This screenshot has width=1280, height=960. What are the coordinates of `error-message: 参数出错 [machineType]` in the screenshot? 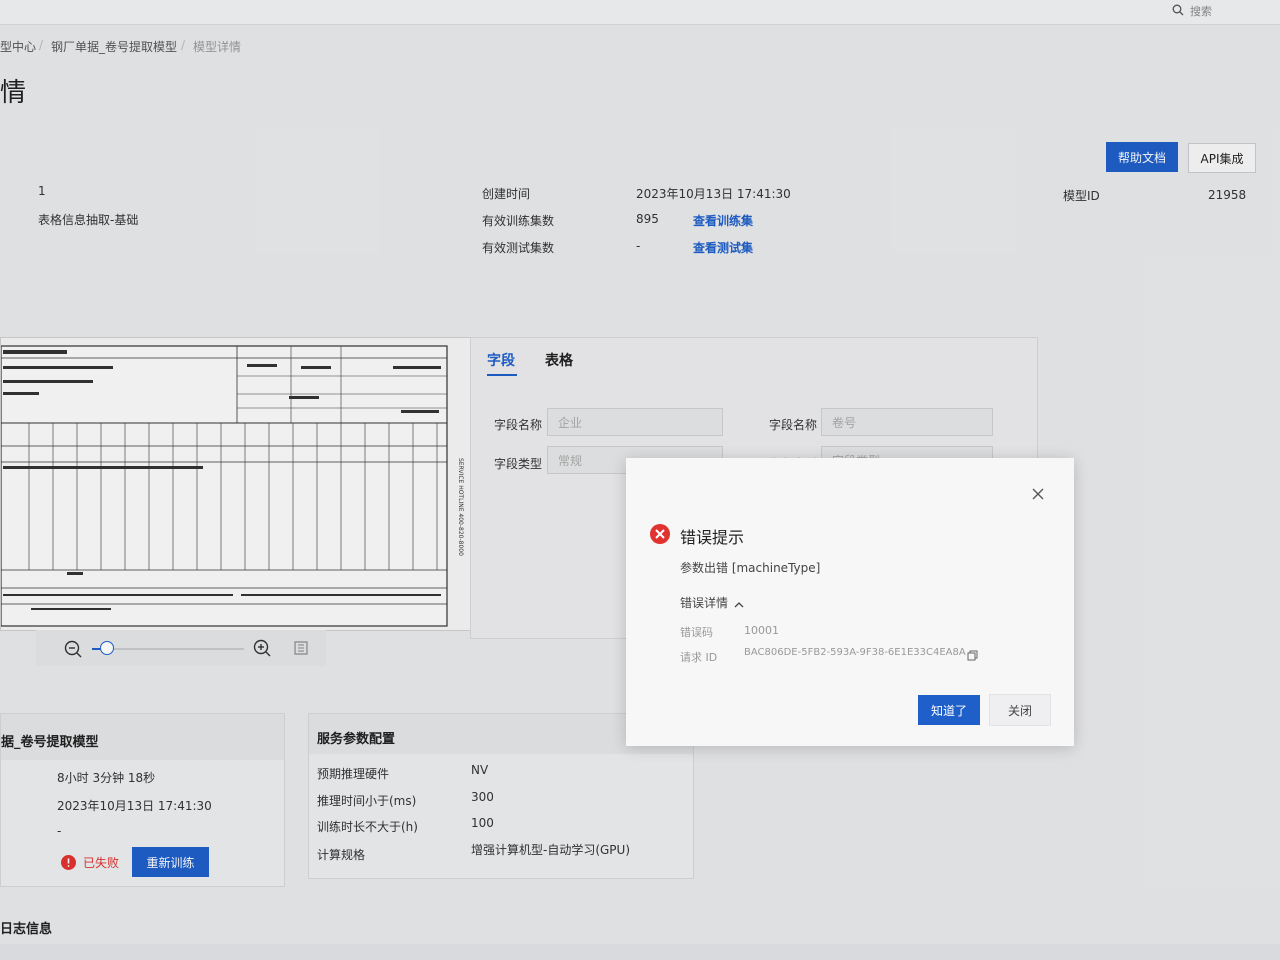 It's located at (750, 568).